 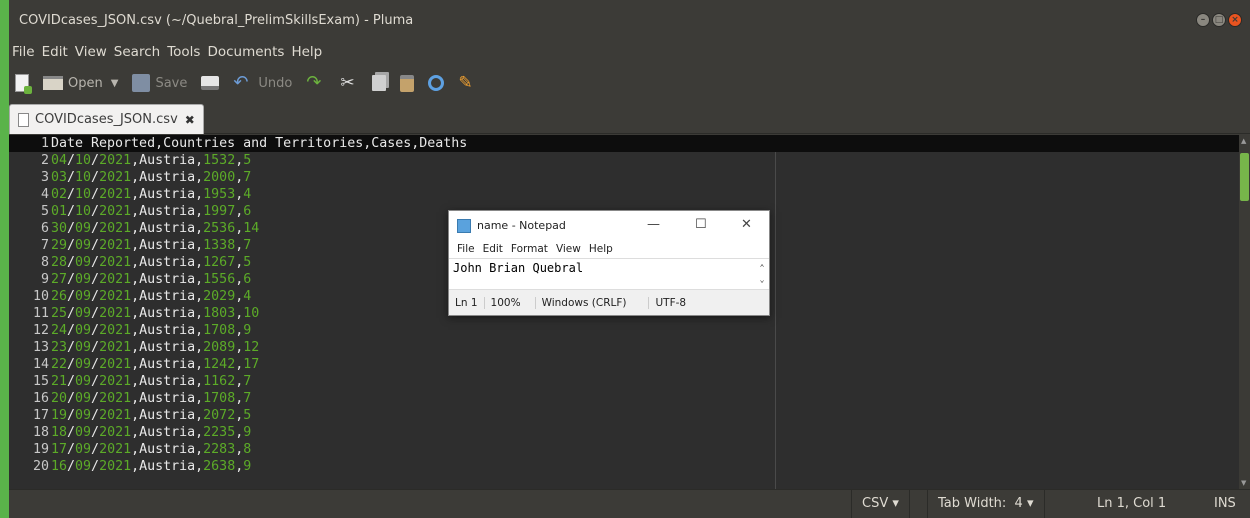 What do you see at coordinates (701, 224) in the screenshot?
I see `maximize-icon: ☐` at bounding box center [701, 224].